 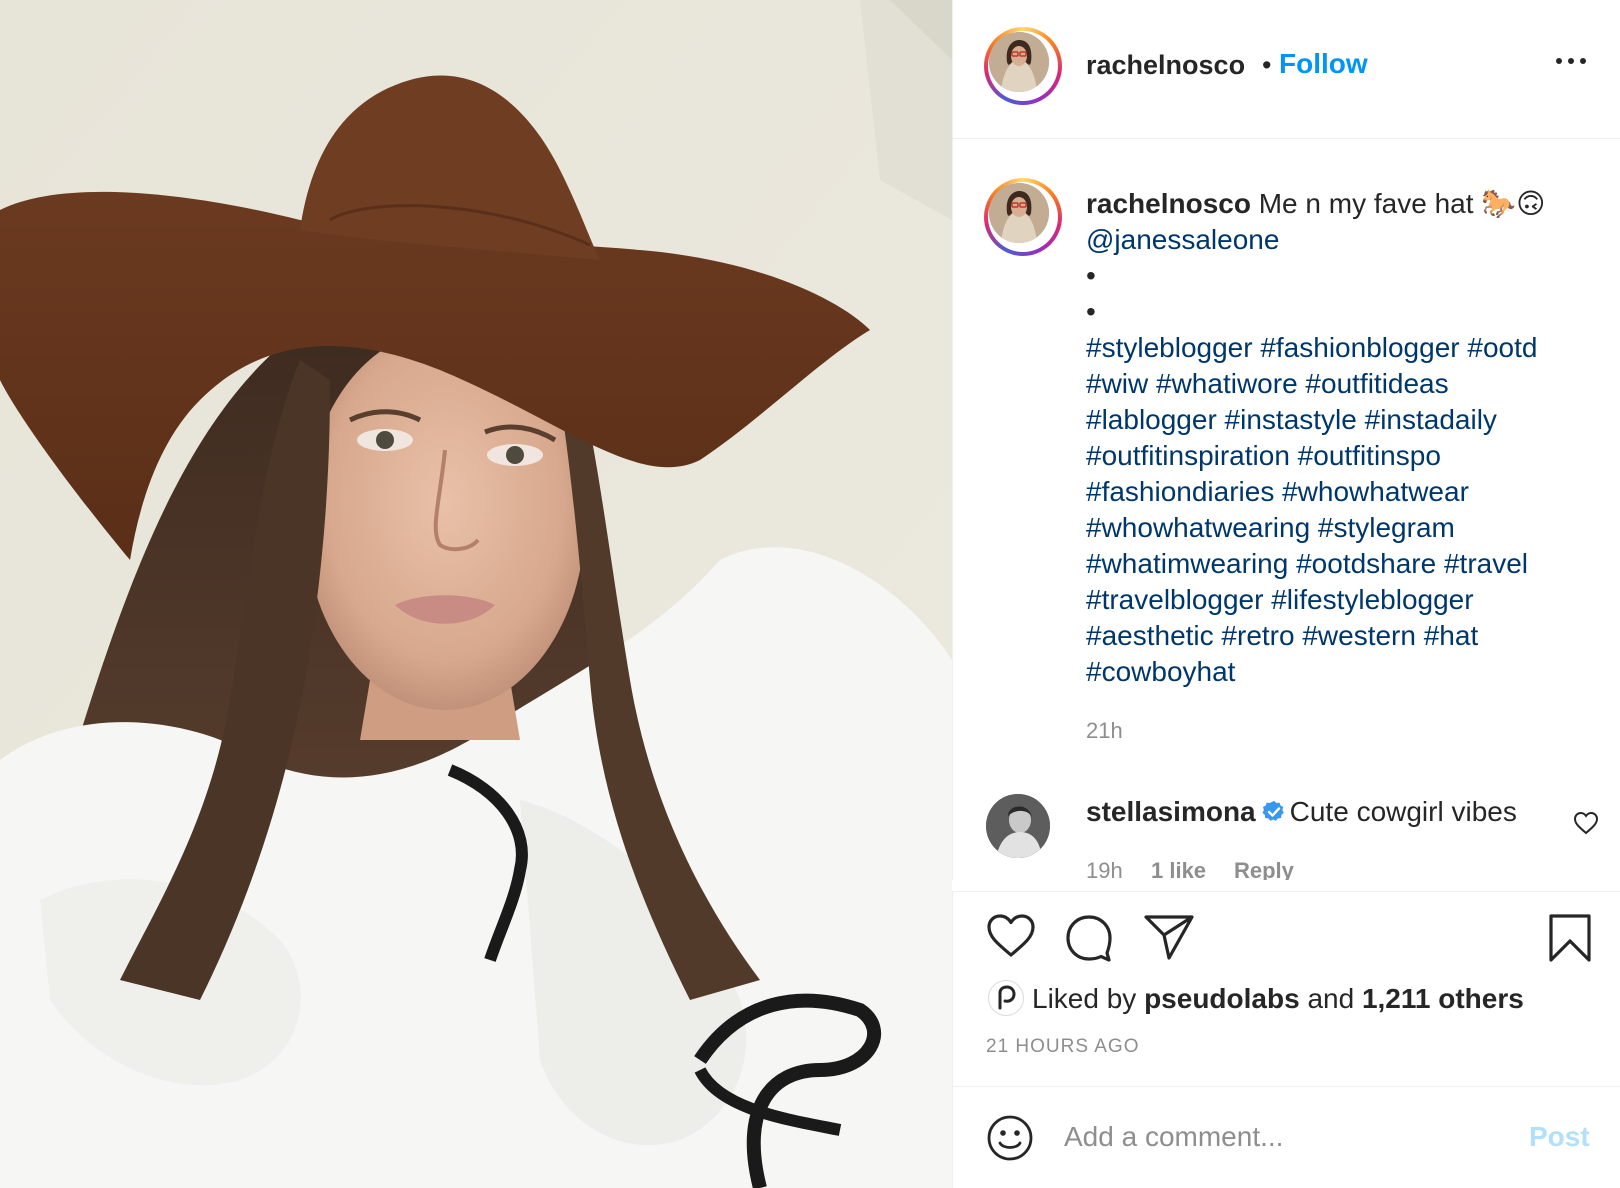 What do you see at coordinates (1063, 1047) in the screenshot?
I see `post-timestamp: 21 HOURS AGO` at bounding box center [1063, 1047].